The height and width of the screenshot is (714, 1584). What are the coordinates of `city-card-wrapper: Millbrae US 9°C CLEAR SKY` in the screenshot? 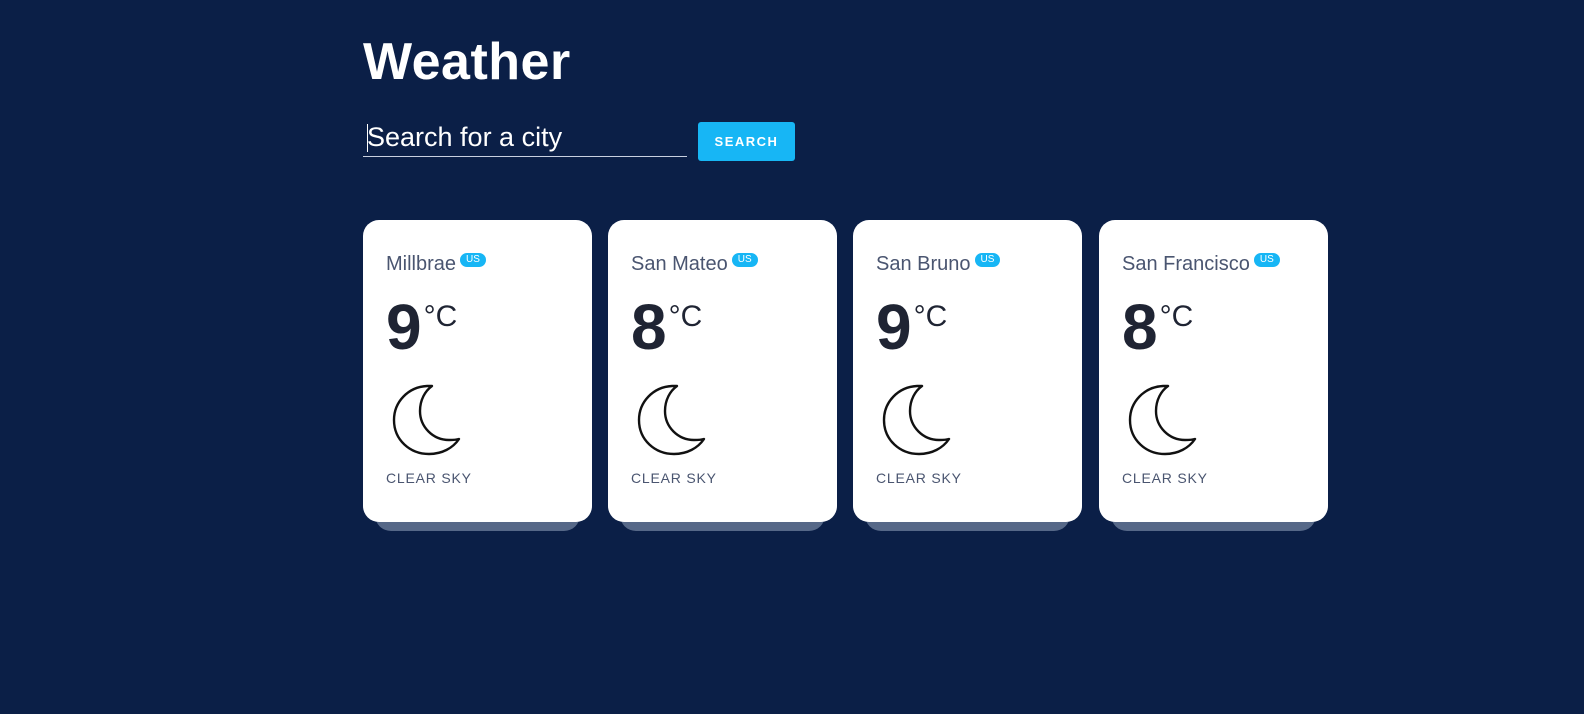 It's located at (477, 376).